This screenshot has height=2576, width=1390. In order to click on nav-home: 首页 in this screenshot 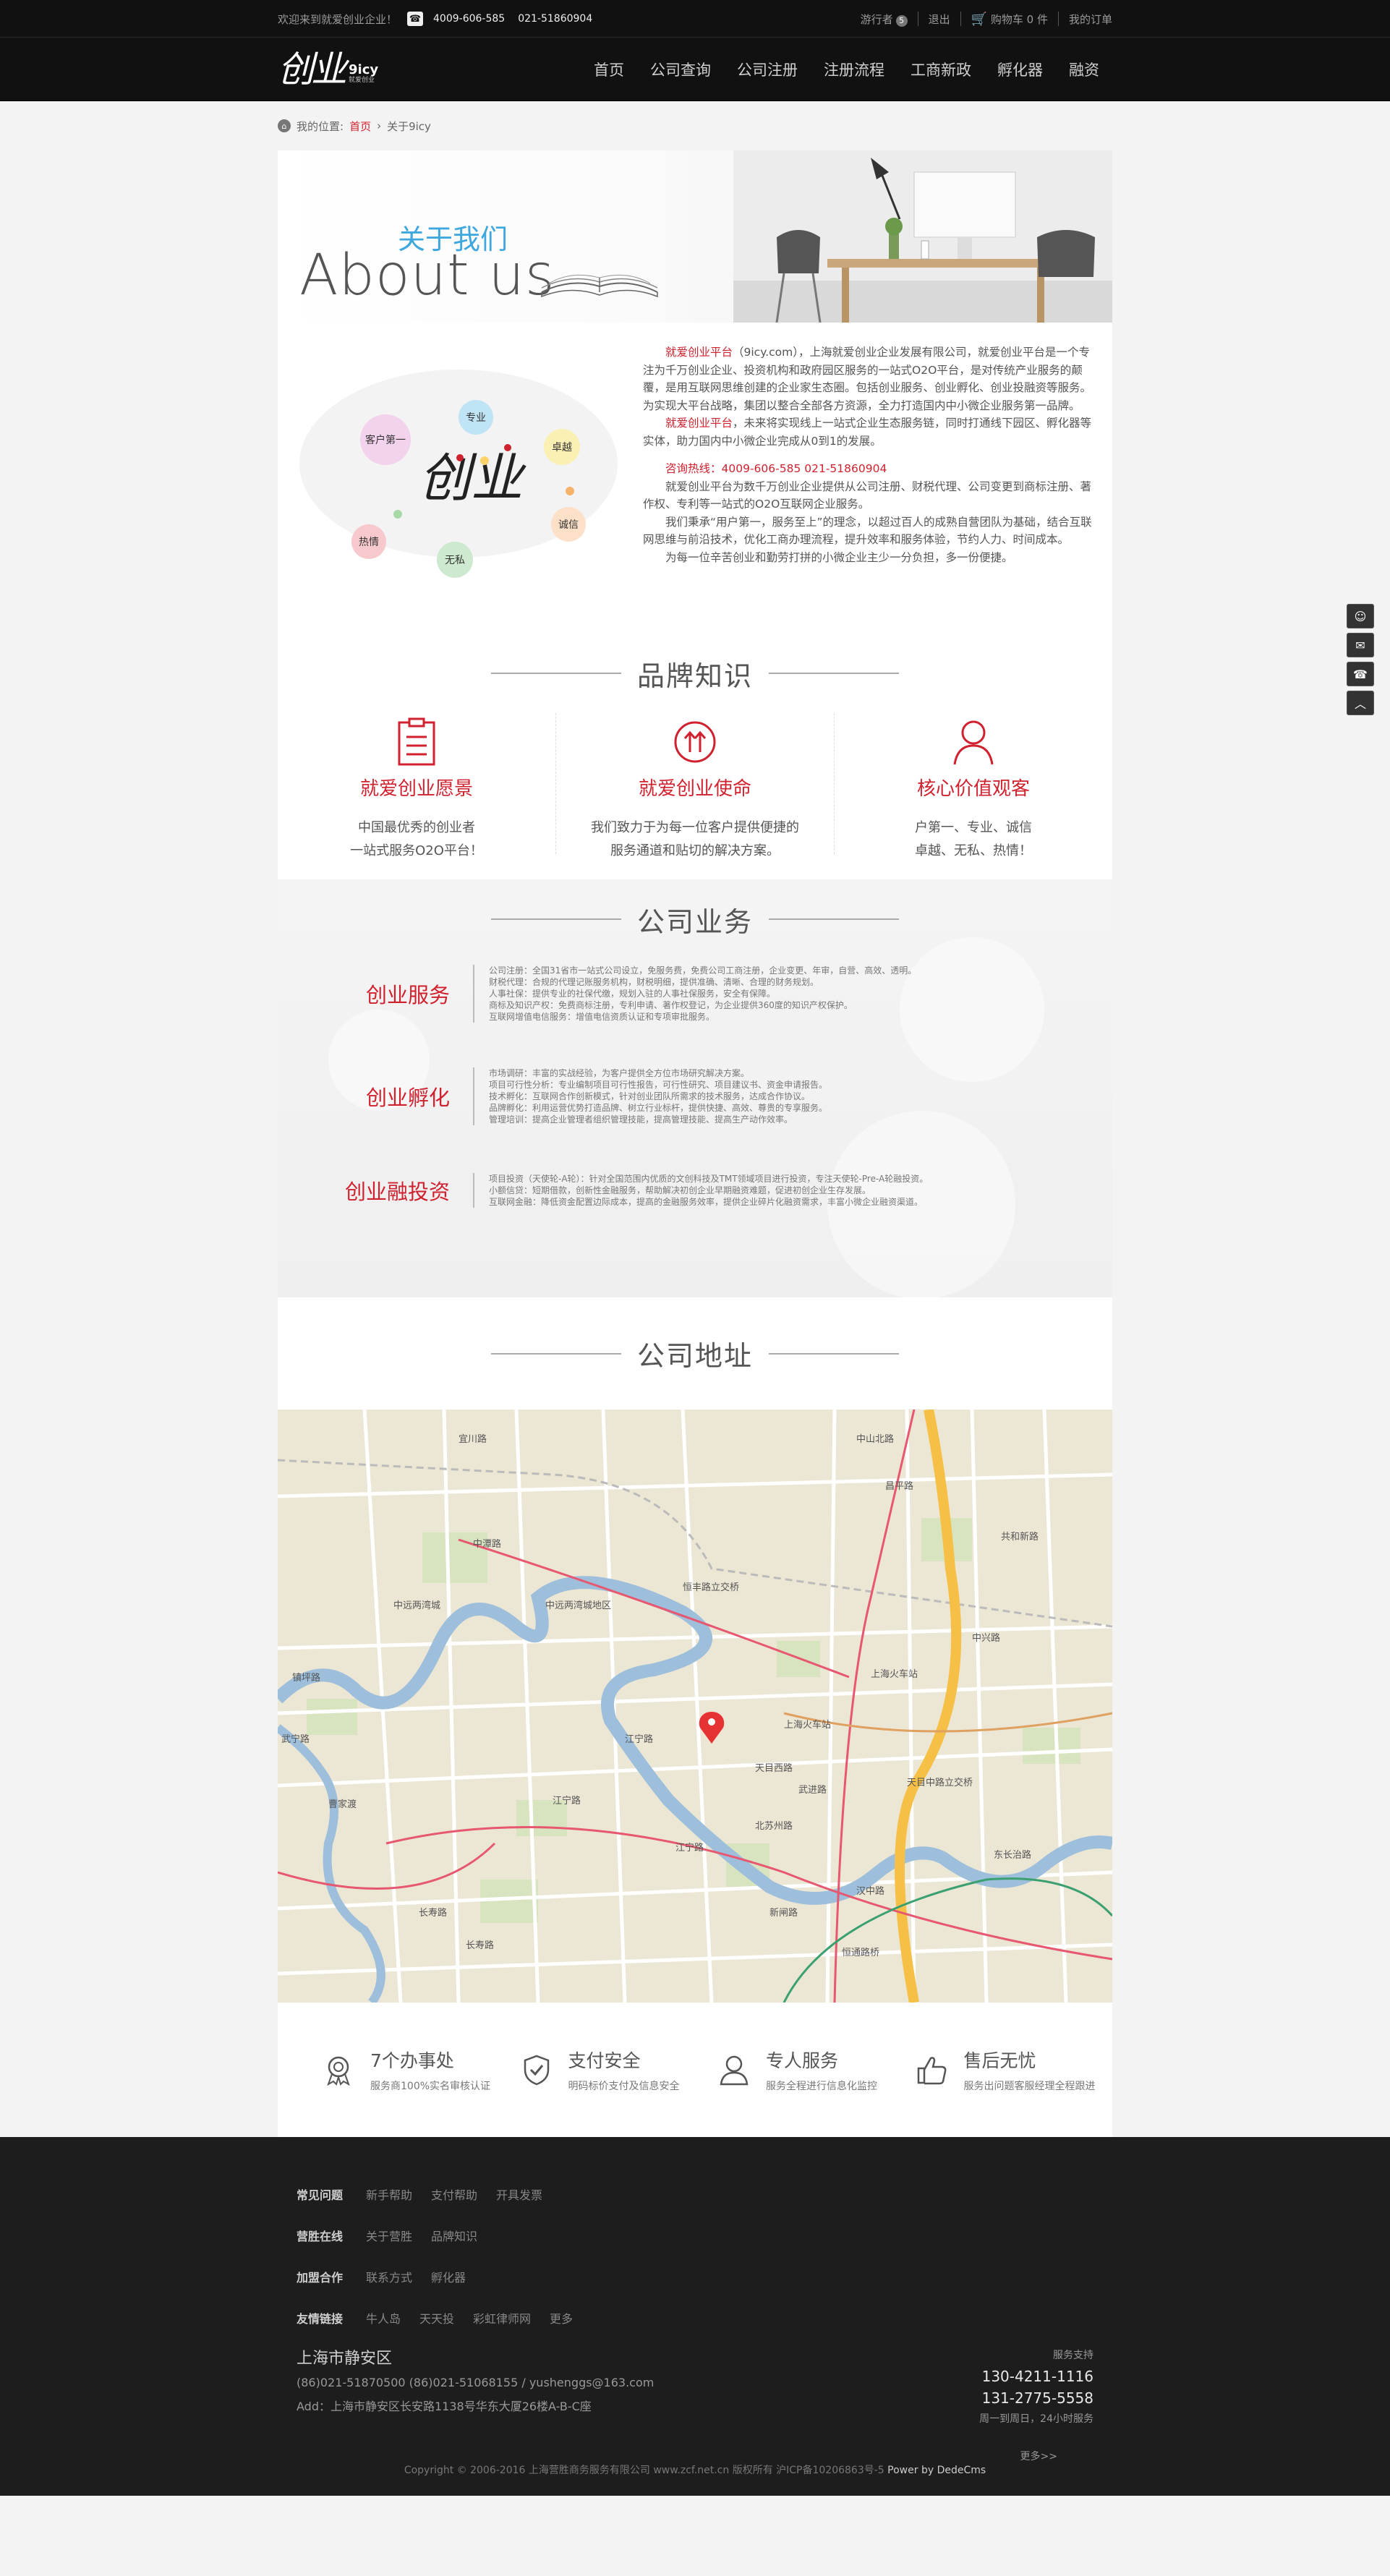, I will do `click(609, 69)`.